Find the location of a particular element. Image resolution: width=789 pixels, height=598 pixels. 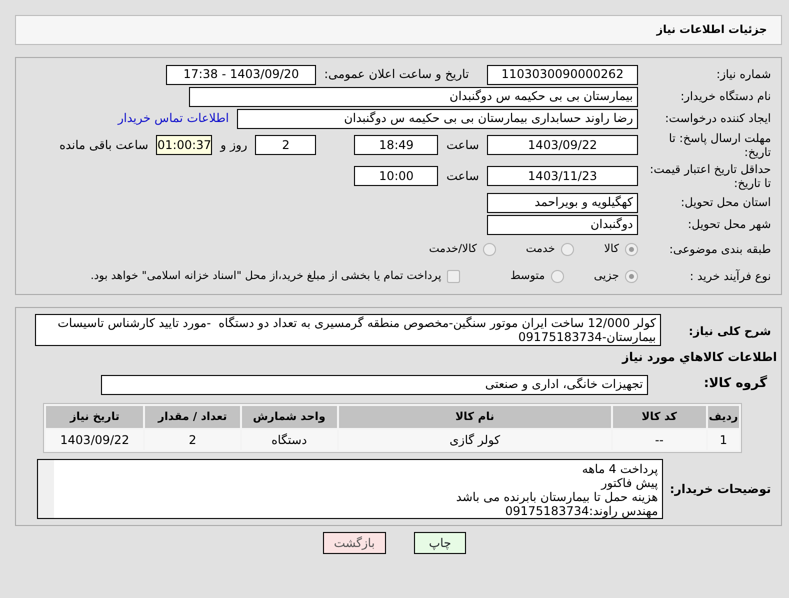

remaining-label: ساعت باقی مانده is located at coordinates (104, 145).